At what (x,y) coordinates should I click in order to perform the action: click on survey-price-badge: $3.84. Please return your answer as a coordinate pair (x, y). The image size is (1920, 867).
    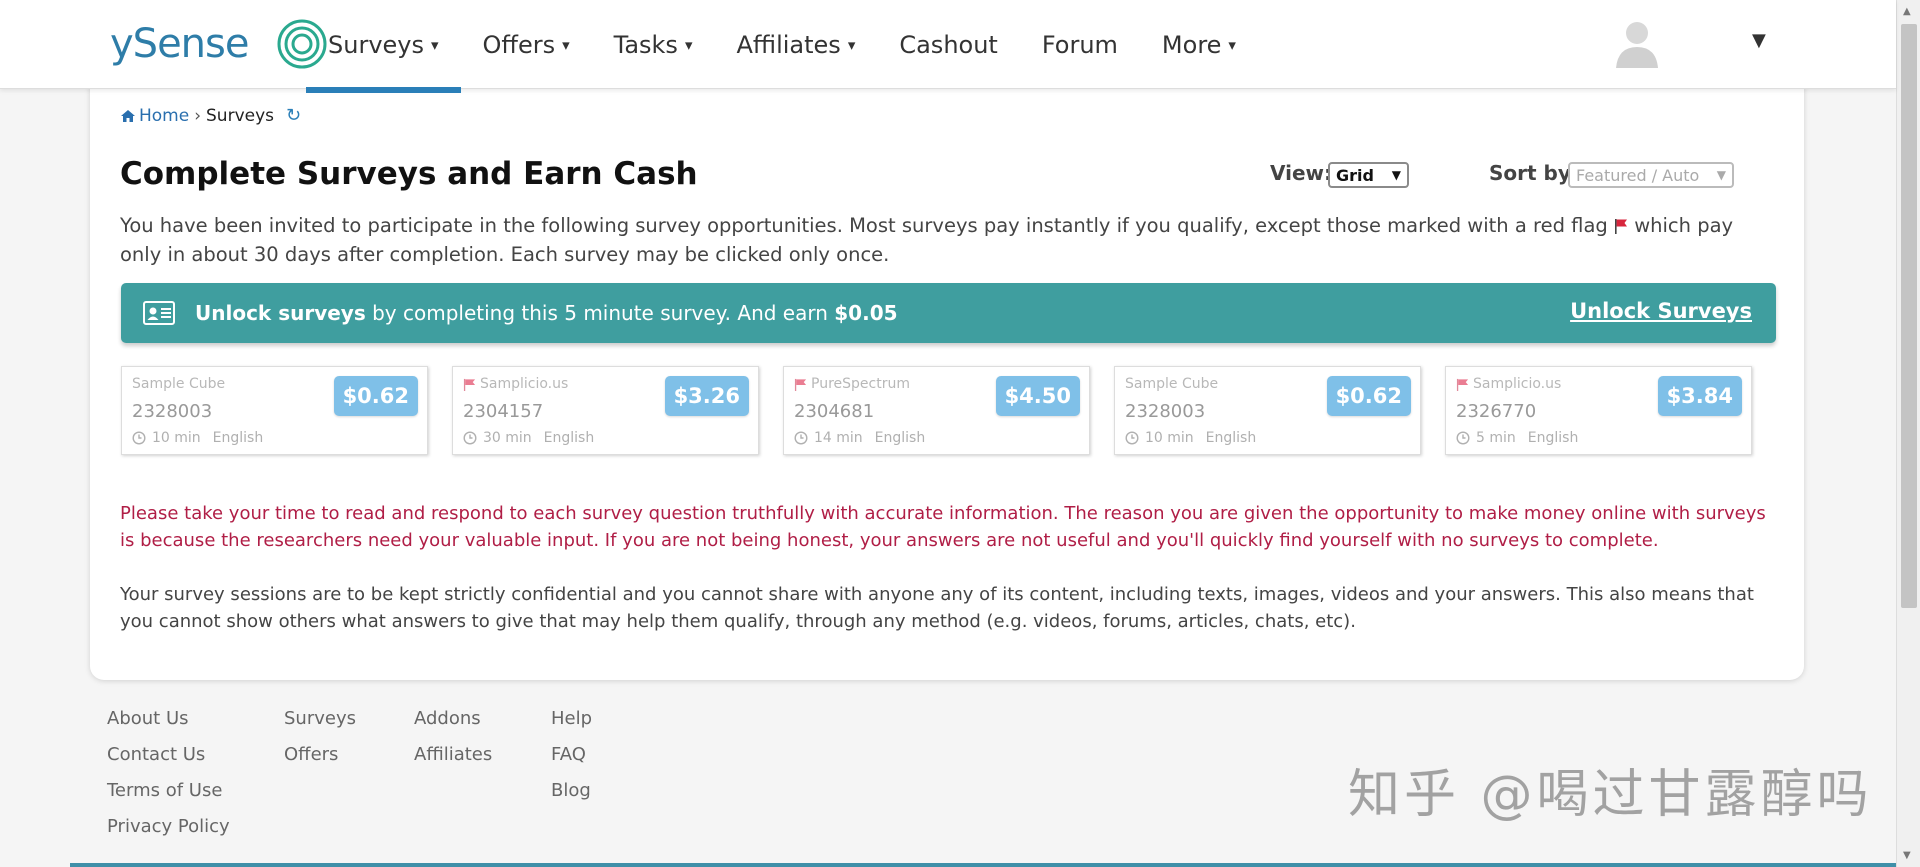
    Looking at the image, I should click on (1699, 396).